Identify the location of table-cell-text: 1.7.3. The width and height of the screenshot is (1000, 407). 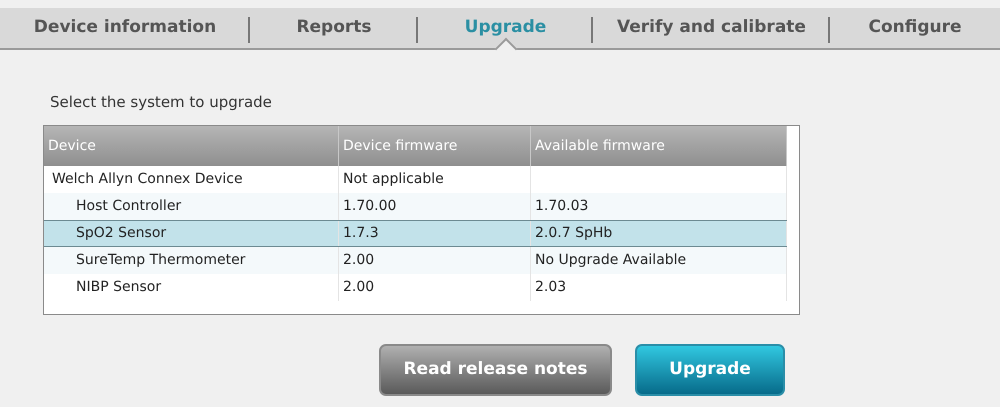
(361, 233).